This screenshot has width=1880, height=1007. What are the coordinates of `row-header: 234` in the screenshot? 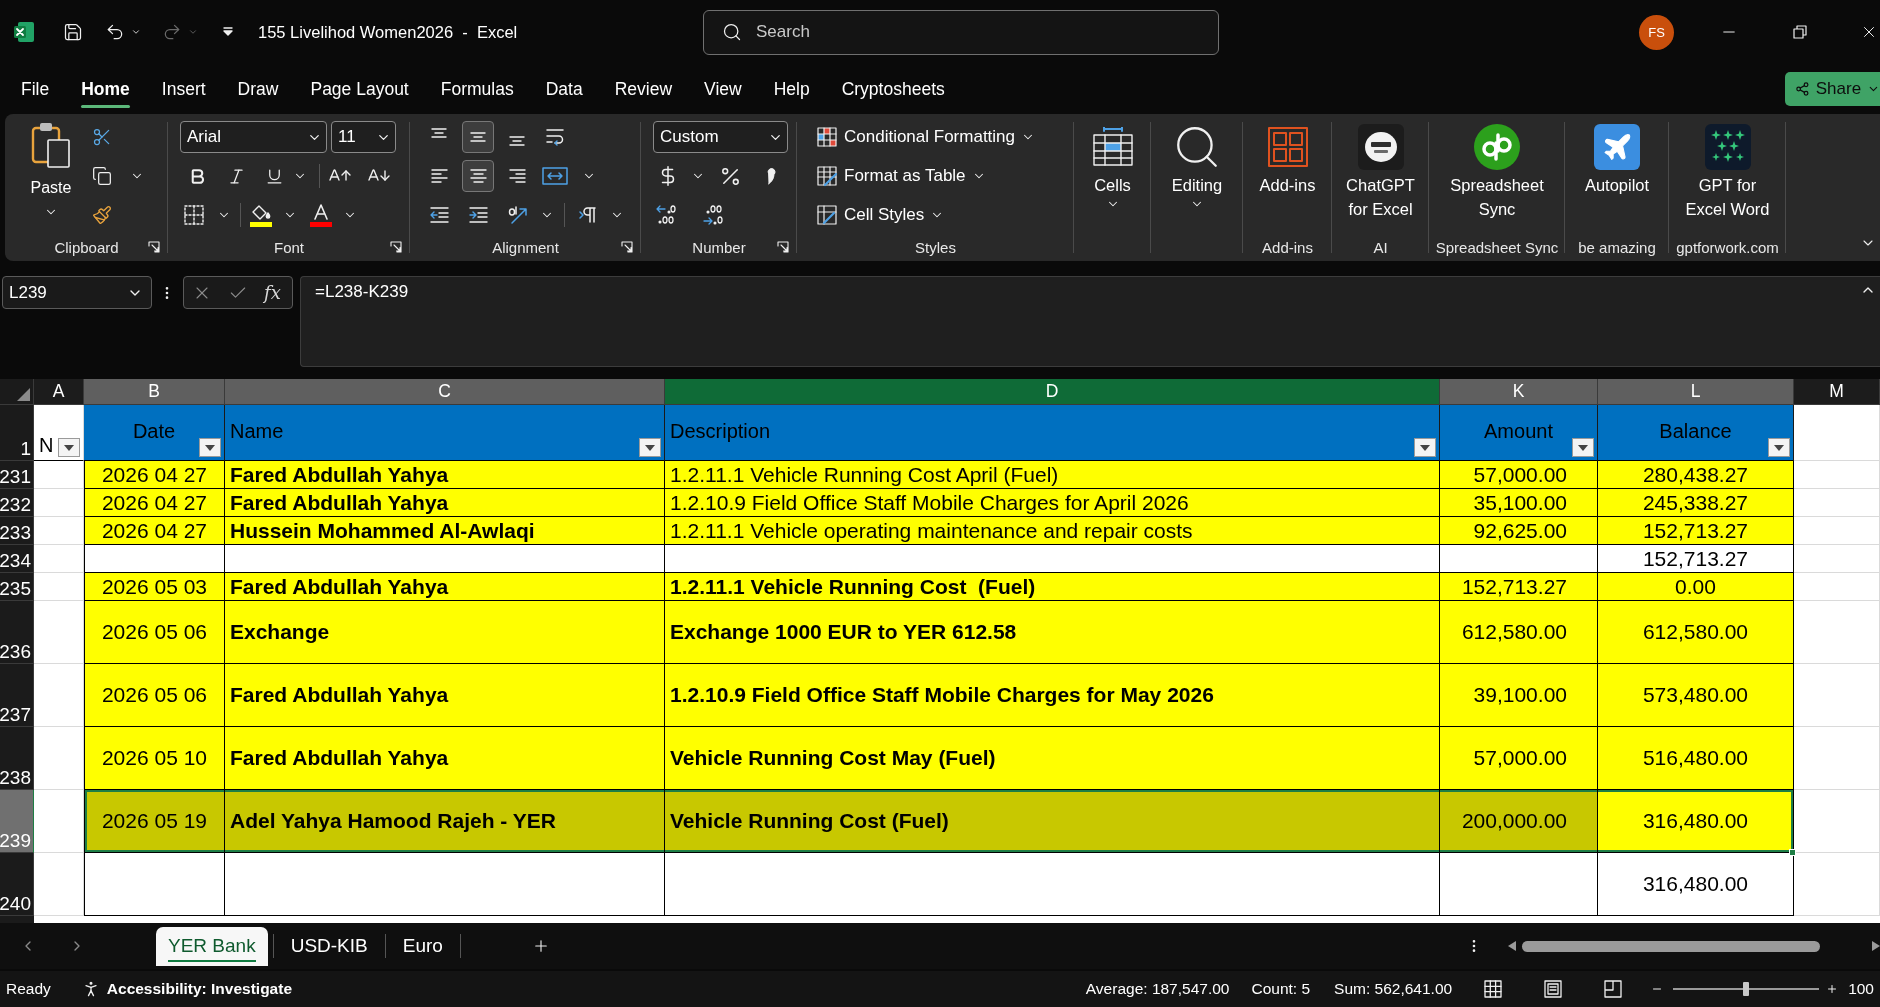 It's located at (17, 559).